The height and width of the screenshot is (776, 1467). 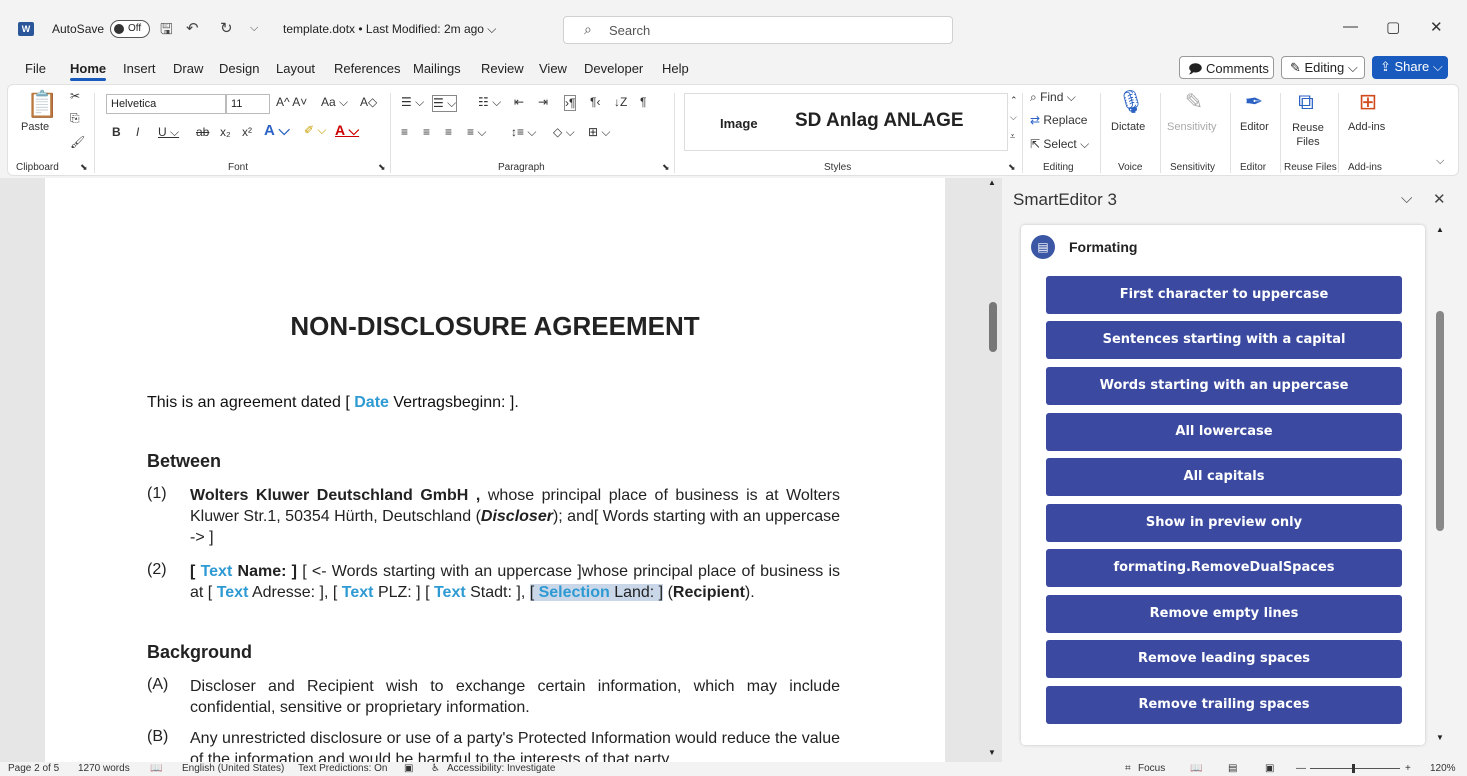 I want to click on sentences-capital-button: Sentences starting with a capital, so click(x=1224, y=340).